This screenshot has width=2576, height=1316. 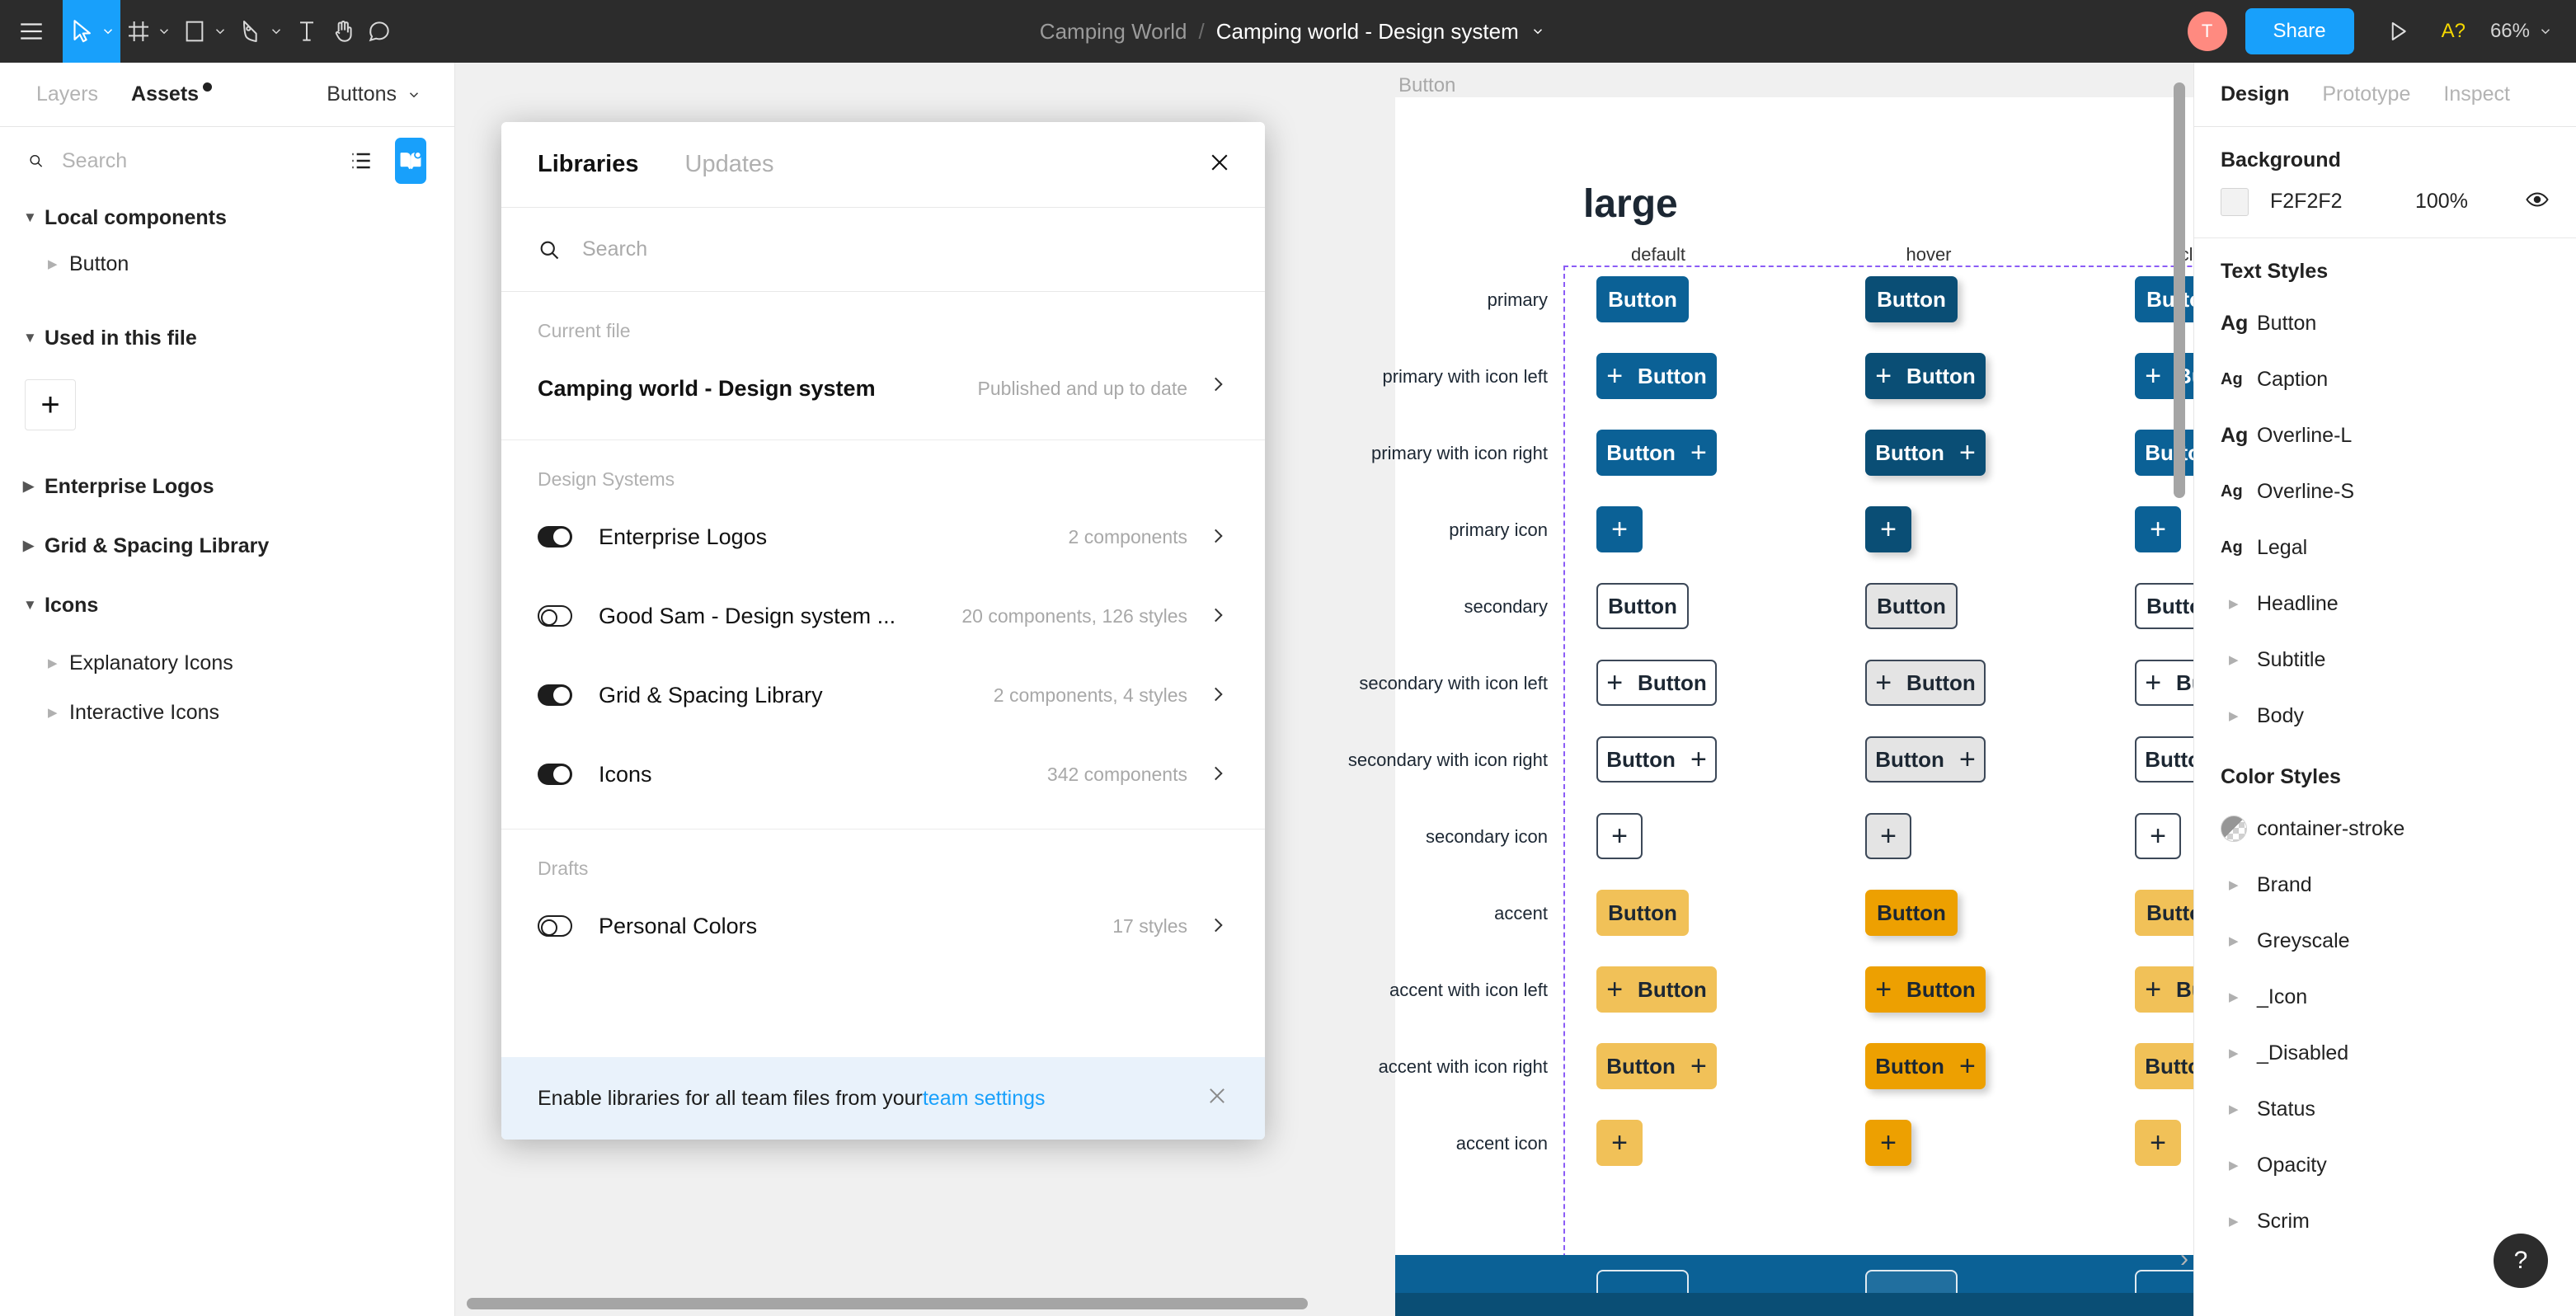 I want to click on sidebar-item-button: ▶ Button, so click(x=227, y=264).